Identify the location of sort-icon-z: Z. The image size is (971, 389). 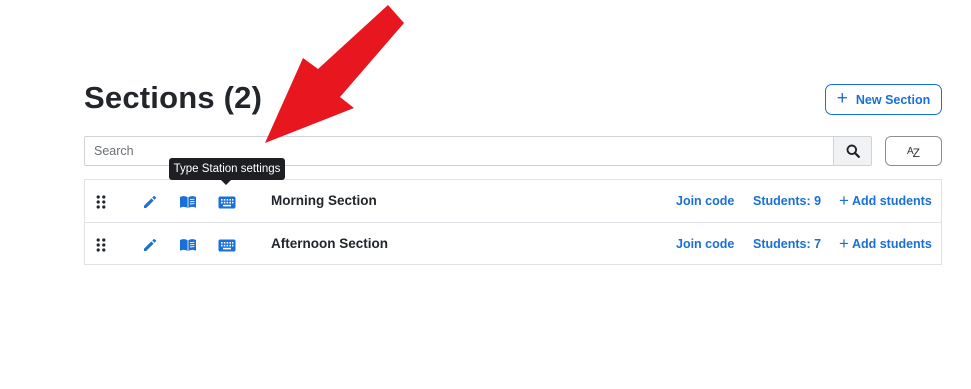
(916, 153).